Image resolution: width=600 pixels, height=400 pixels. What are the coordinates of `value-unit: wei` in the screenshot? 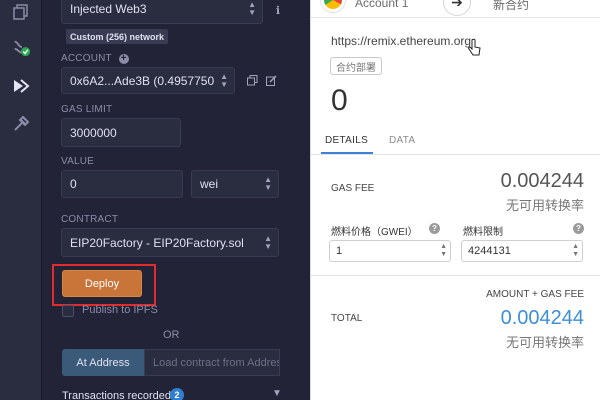 It's located at (209, 184).